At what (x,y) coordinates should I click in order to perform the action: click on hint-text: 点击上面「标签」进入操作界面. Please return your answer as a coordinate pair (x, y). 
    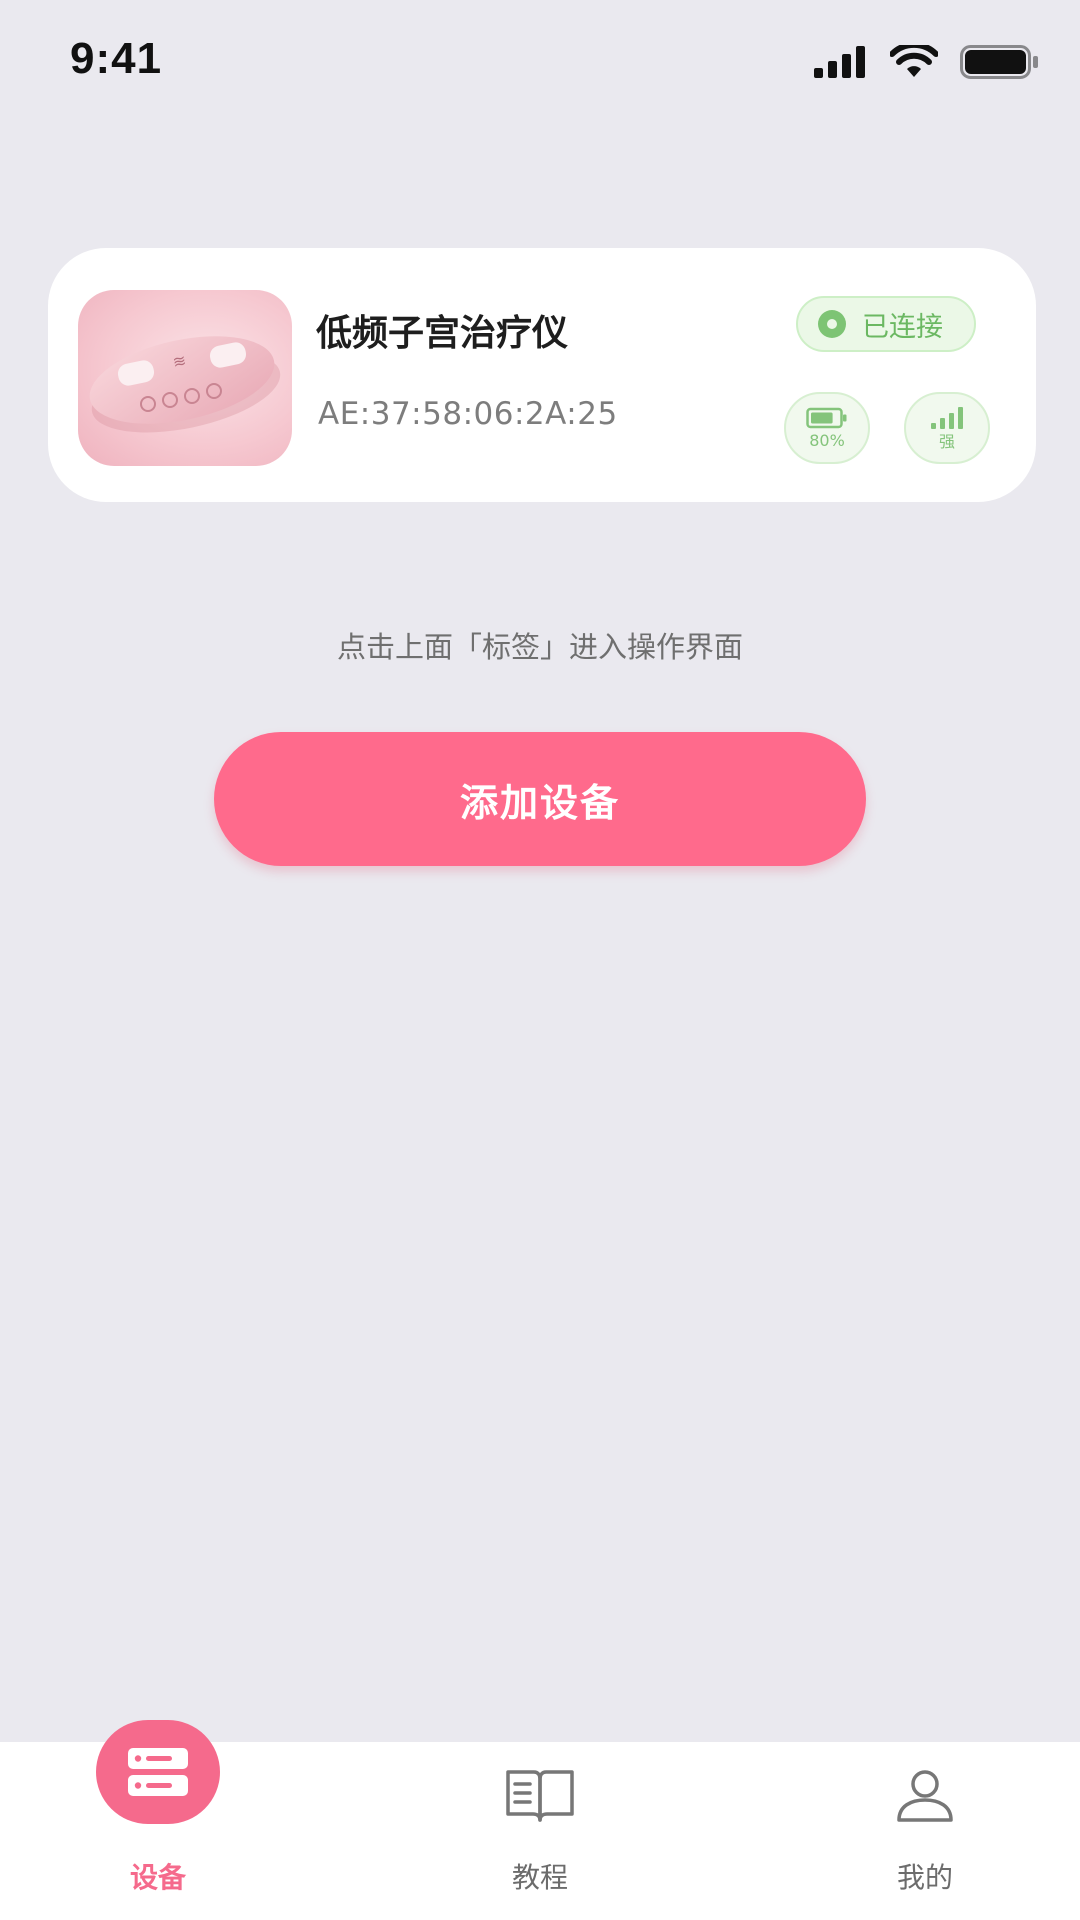
    Looking at the image, I should click on (539, 647).